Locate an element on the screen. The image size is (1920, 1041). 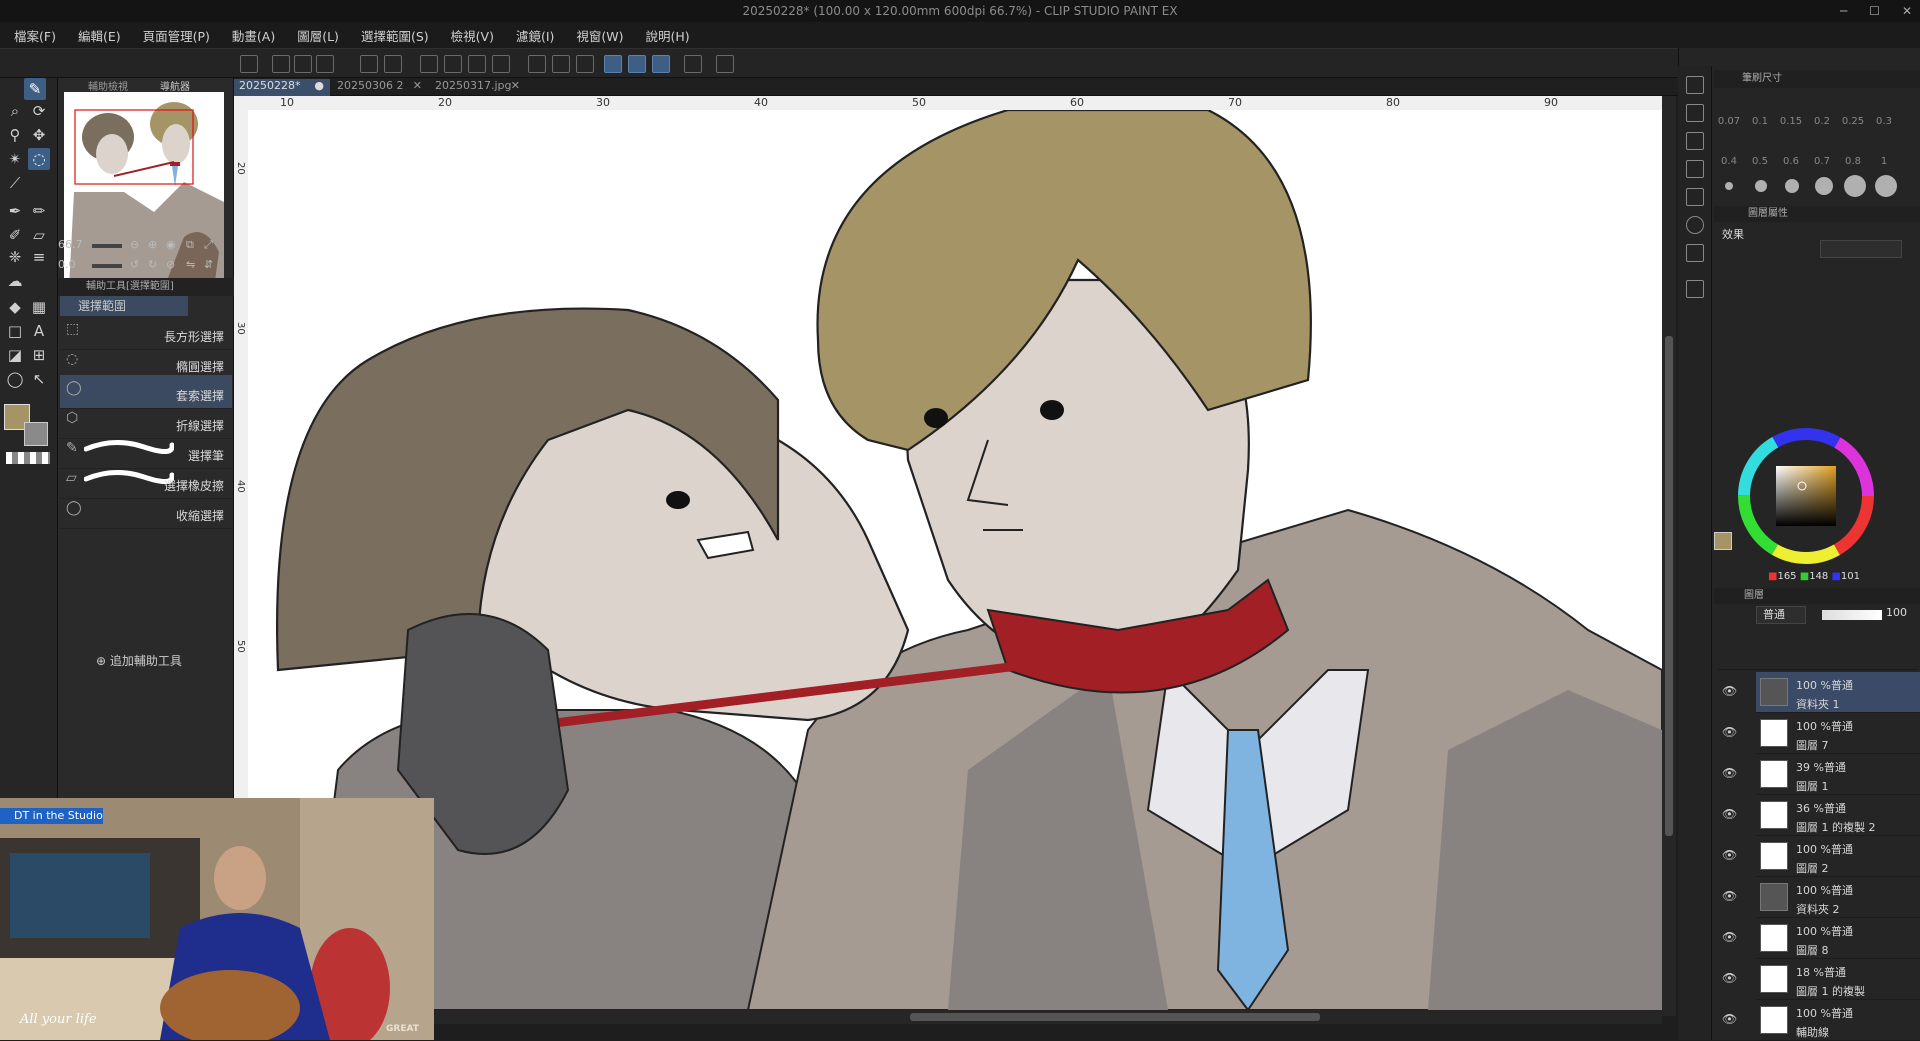
rotate-slider is located at coordinates (107, 266).